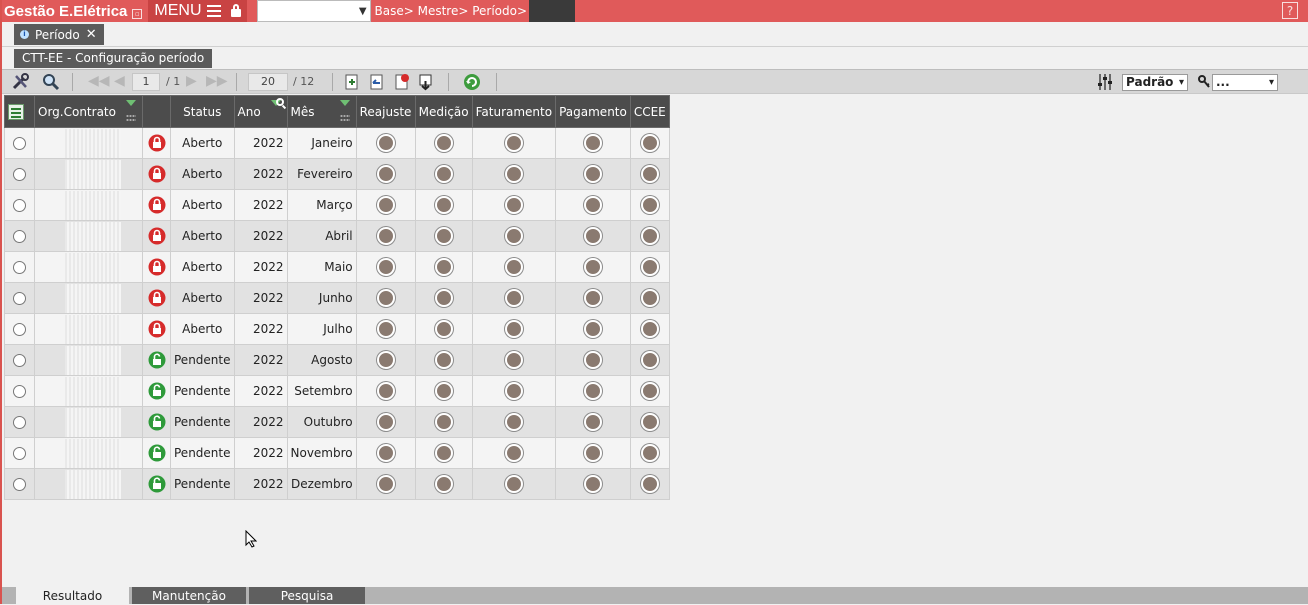  I want to click on sort-icon, so click(131, 103).